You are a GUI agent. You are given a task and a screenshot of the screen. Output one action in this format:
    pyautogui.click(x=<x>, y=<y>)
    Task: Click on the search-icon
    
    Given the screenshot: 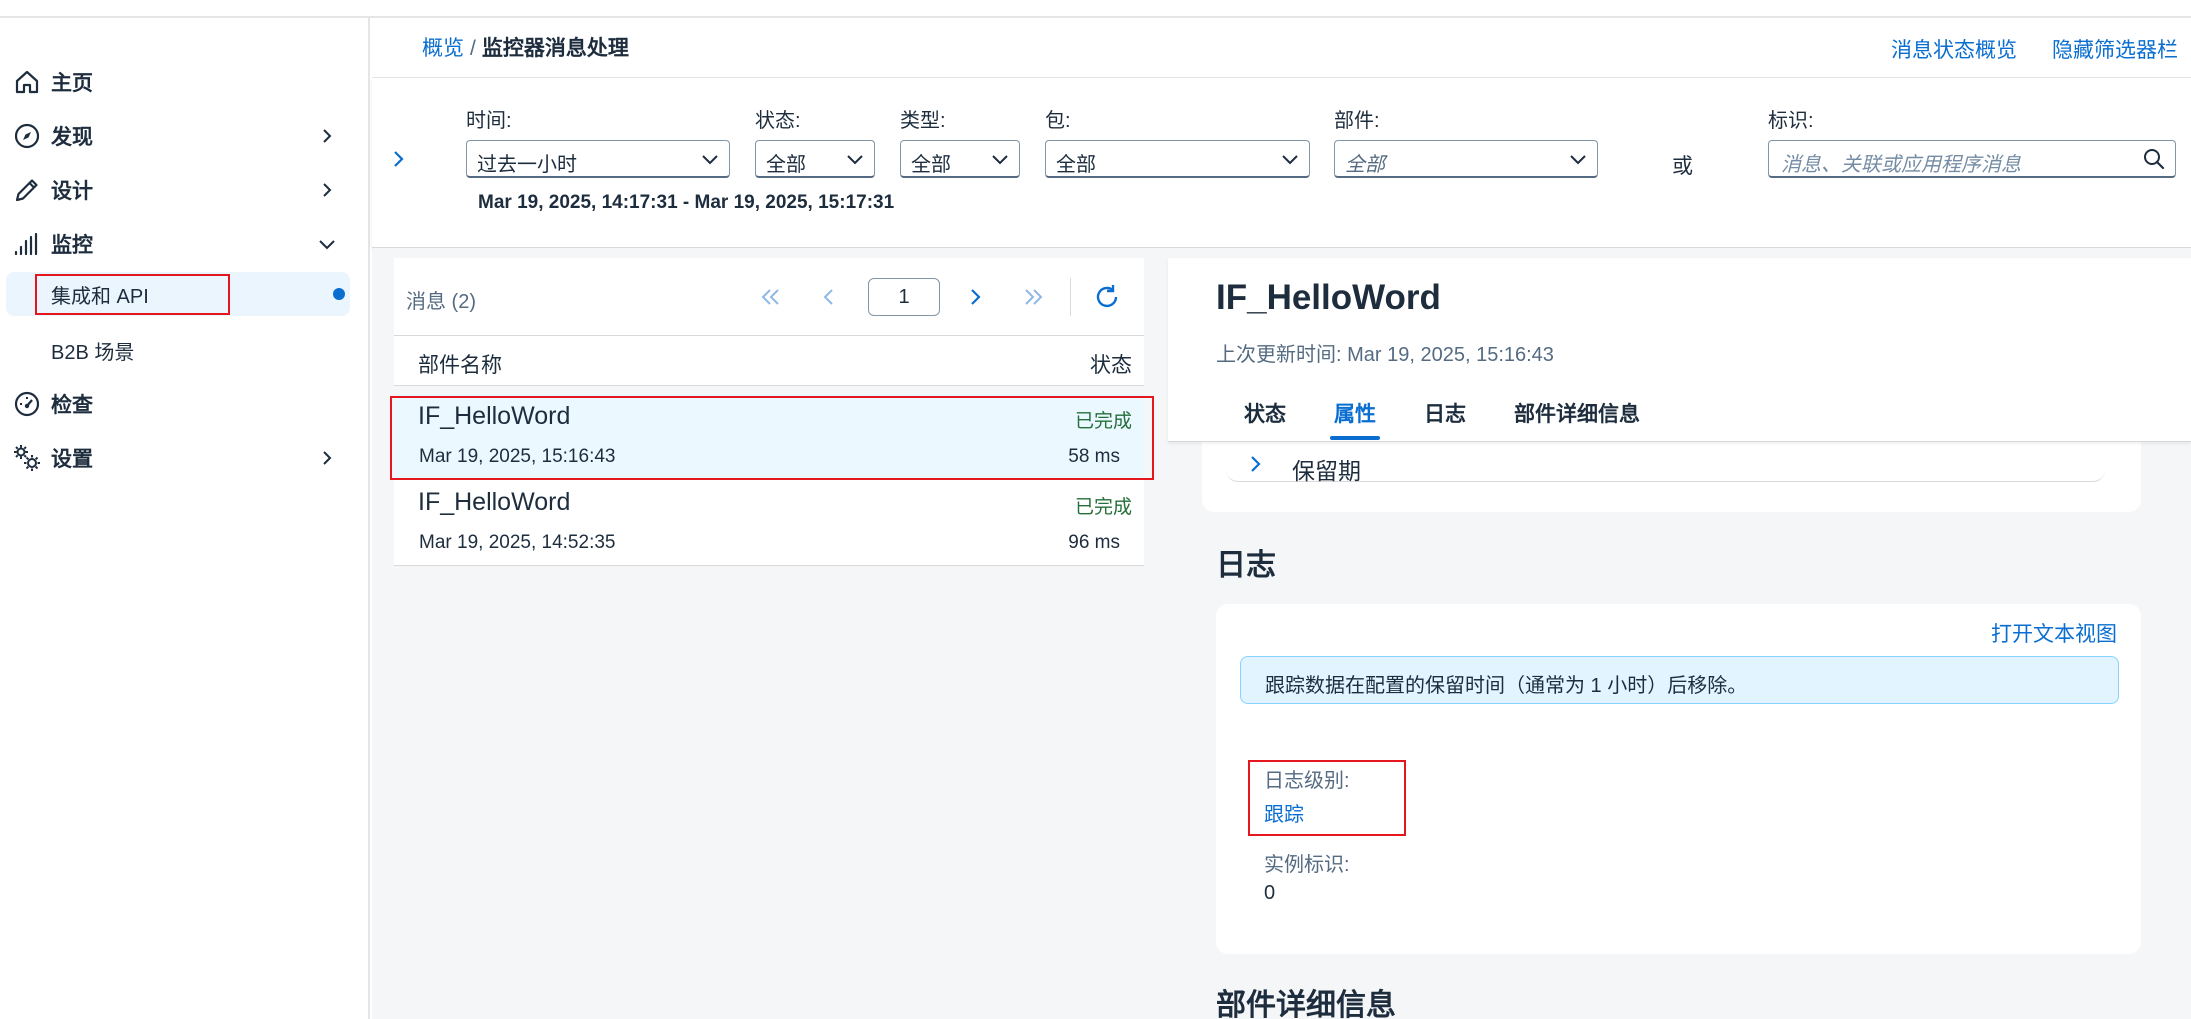 What is the action you would take?
    pyautogui.click(x=2154, y=159)
    